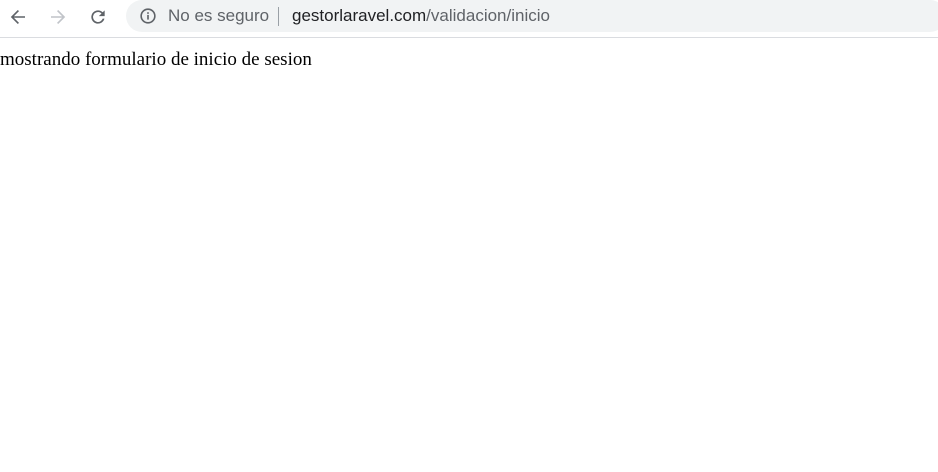 Image resolution: width=938 pixels, height=472 pixels. I want to click on omnibox-separator, so click(278, 16).